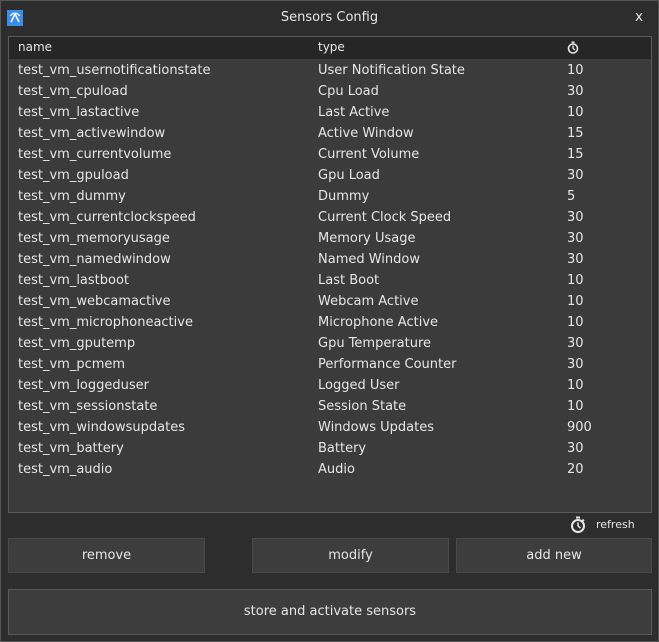  I want to click on table-row: test_vm_activewindow Active Window 15, so click(330, 134).